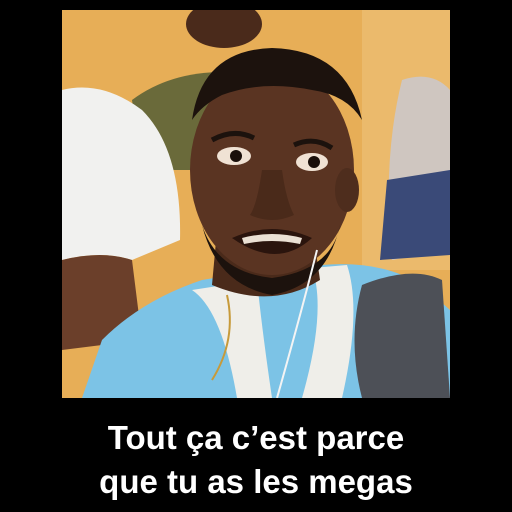 This screenshot has height=512, width=512. Describe the element at coordinates (256, 481) in the screenshot. I see `caption-line-2: que tu as les megas` at that location.